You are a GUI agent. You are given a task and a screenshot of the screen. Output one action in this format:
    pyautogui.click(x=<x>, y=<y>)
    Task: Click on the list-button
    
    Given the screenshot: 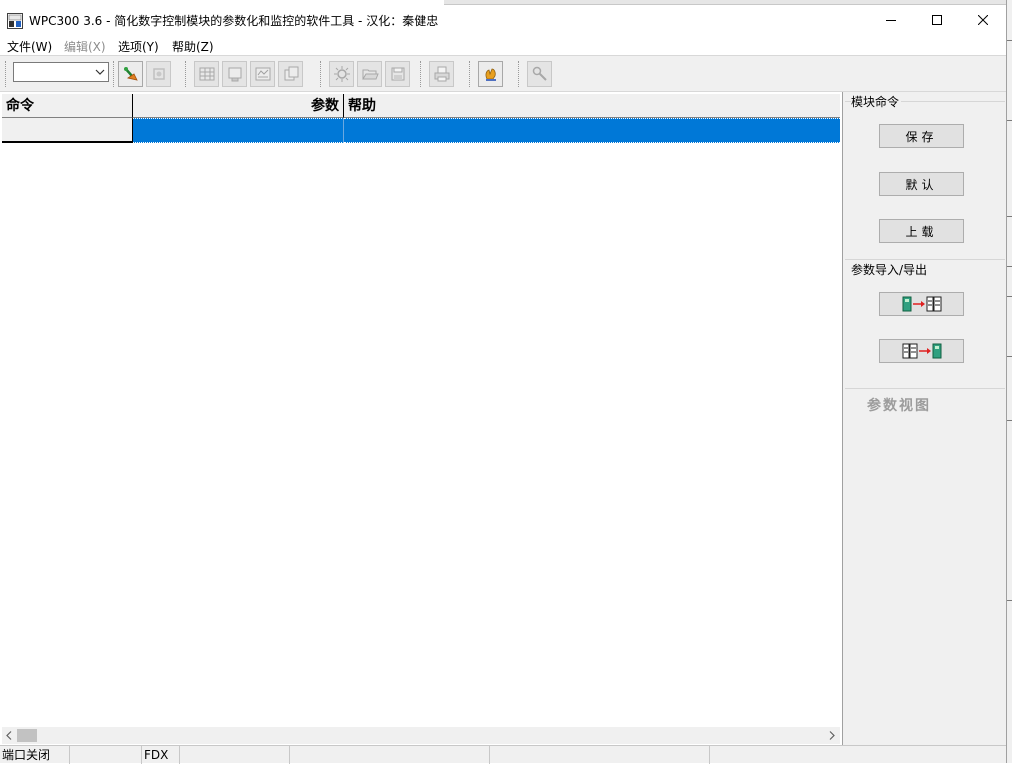 What is the action you would take?
    pyautogui.click(x=262, y=74)
    